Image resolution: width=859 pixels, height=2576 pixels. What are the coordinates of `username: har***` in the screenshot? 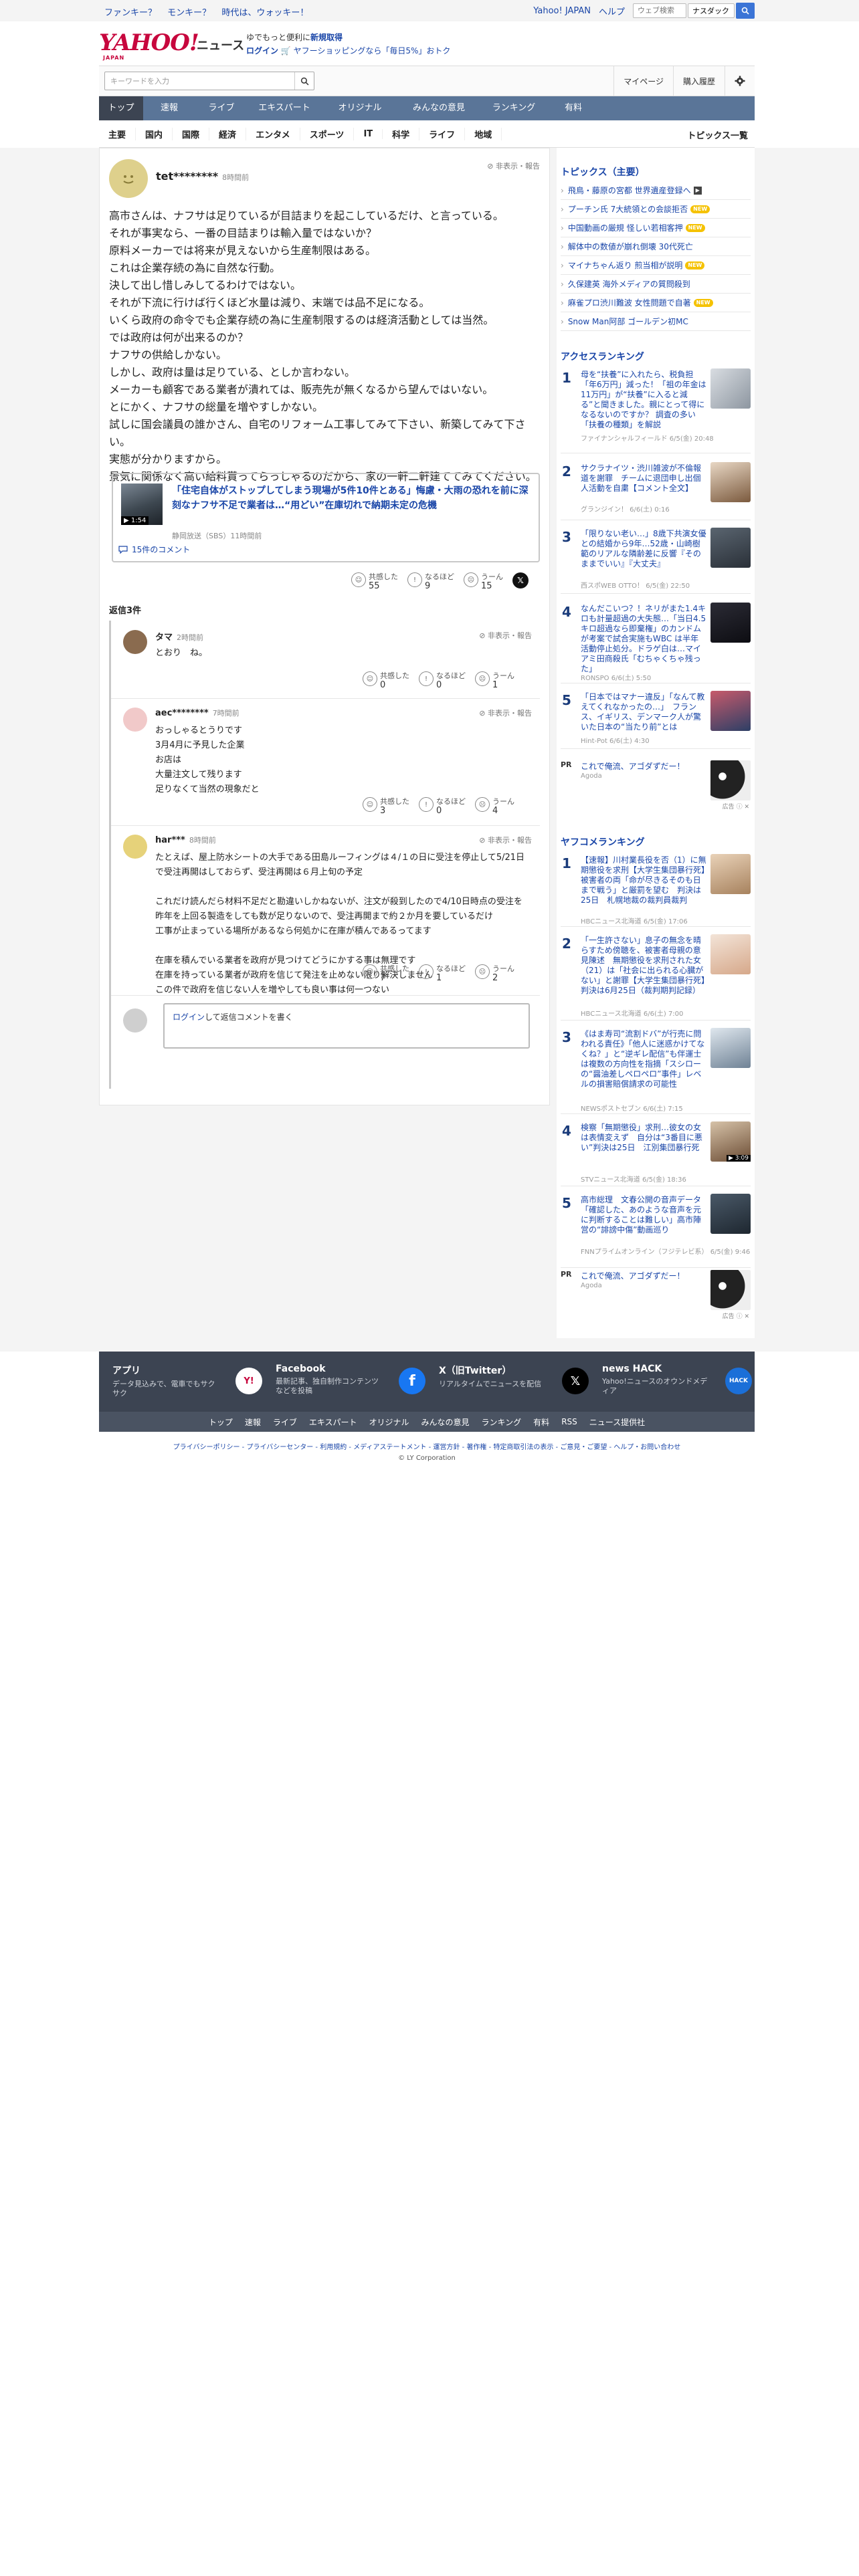 It's located at (170, 840).